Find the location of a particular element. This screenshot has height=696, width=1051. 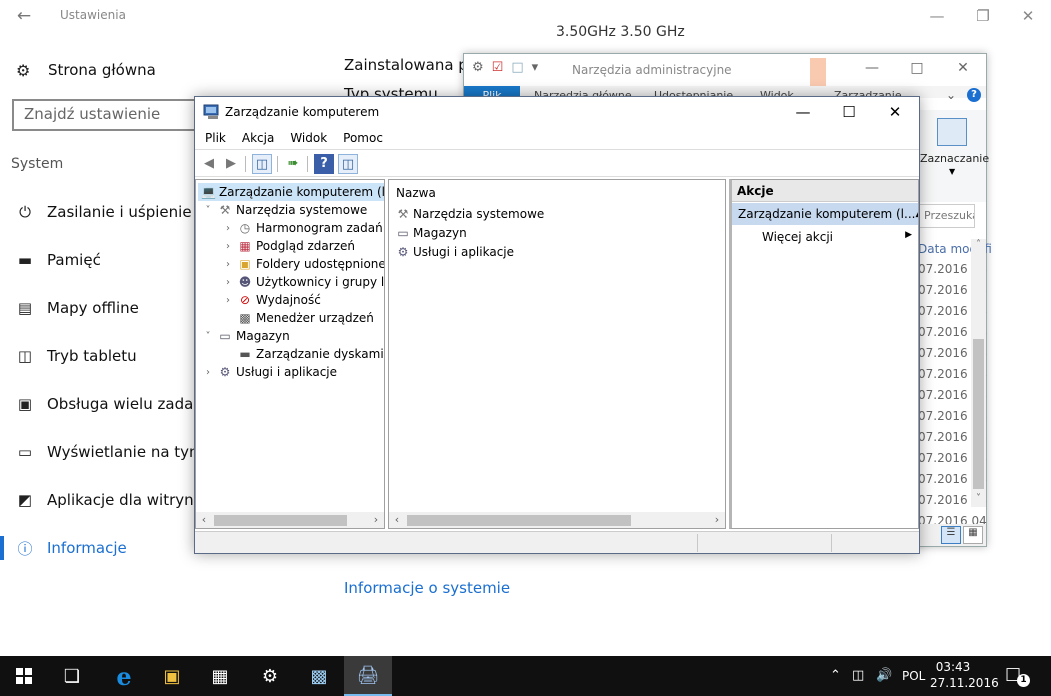

collapse-up-icon: ▲ is located at coordinates (916, 214).